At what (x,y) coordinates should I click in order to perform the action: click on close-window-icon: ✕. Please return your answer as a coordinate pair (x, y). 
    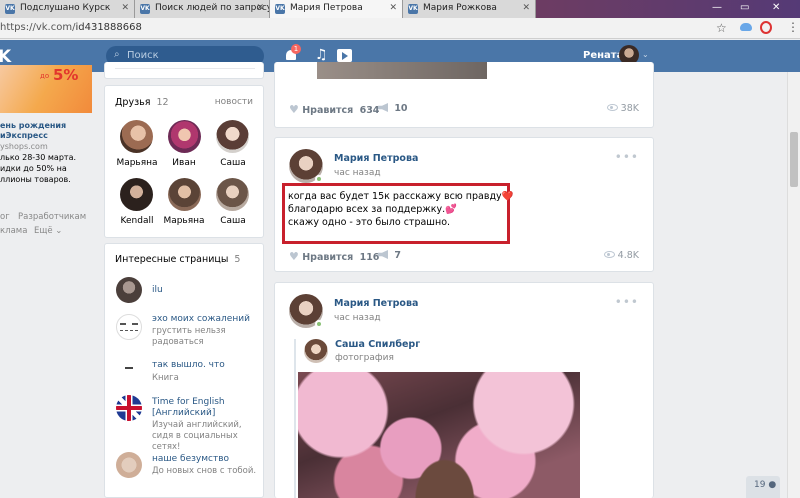
    Looking at the image, I should click on (776, 7).